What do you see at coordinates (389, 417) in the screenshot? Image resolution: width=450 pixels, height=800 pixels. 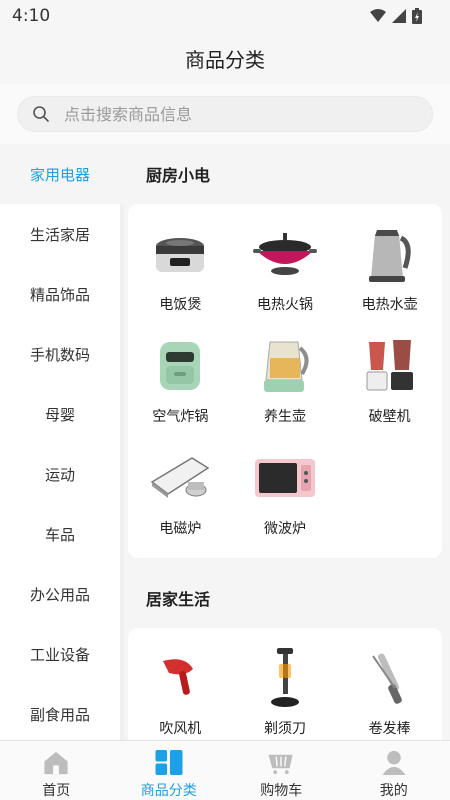 I see `product-label: 破壁机` at bounding box center [389, 417].